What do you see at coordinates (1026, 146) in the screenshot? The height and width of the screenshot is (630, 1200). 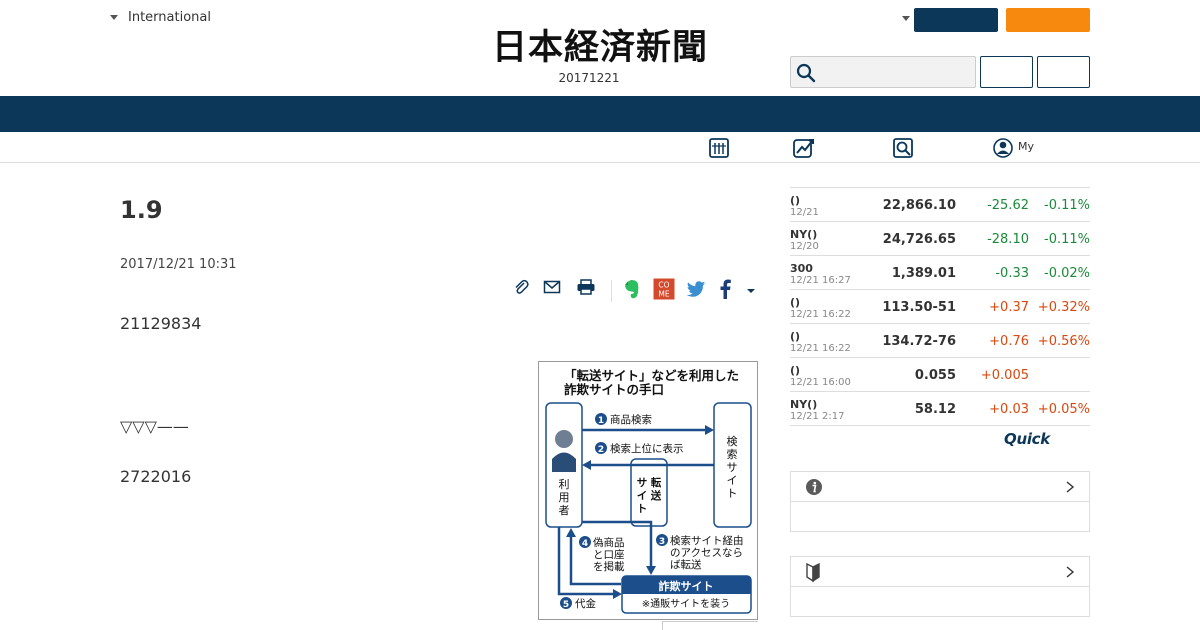 I see `my-page-label: My` at bounding box center [1026, 146].